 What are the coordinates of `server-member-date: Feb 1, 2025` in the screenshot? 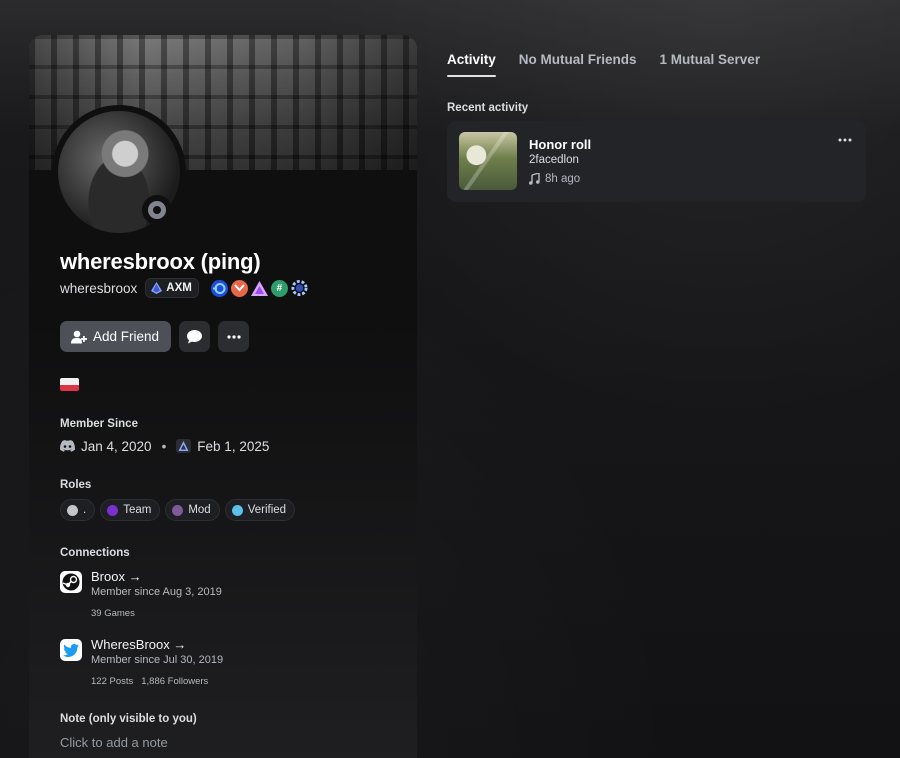 It's located at (233, 446).